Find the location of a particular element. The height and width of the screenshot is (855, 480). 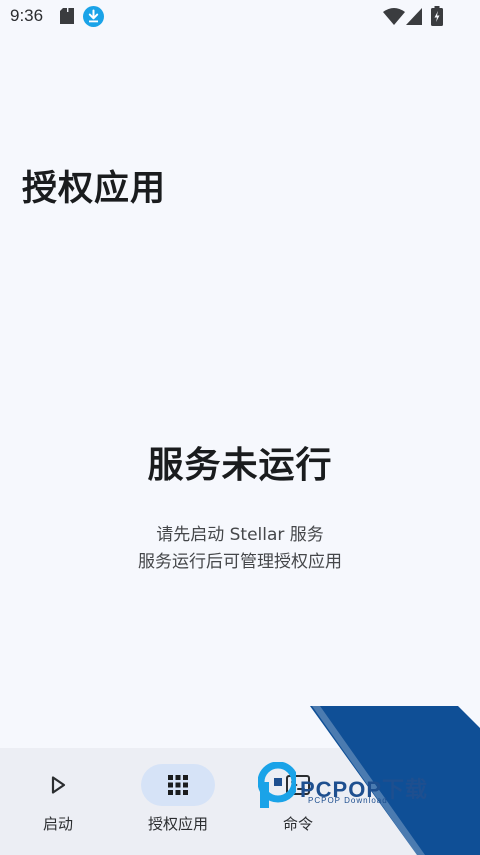

watermark-subtext: PCPOP Download is located at coordinates (348, 800).